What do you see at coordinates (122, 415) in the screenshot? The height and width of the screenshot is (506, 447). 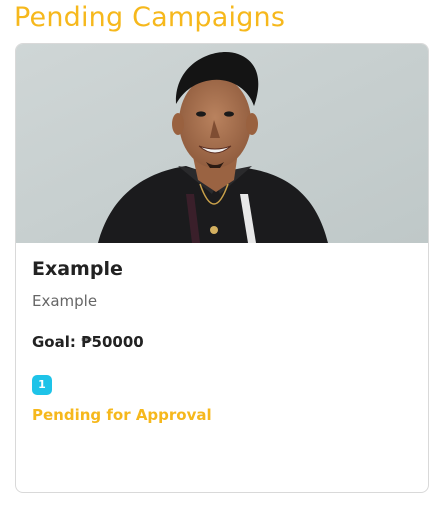 I see `status-label: Pending for Approval` at bounding box center [122, 415].